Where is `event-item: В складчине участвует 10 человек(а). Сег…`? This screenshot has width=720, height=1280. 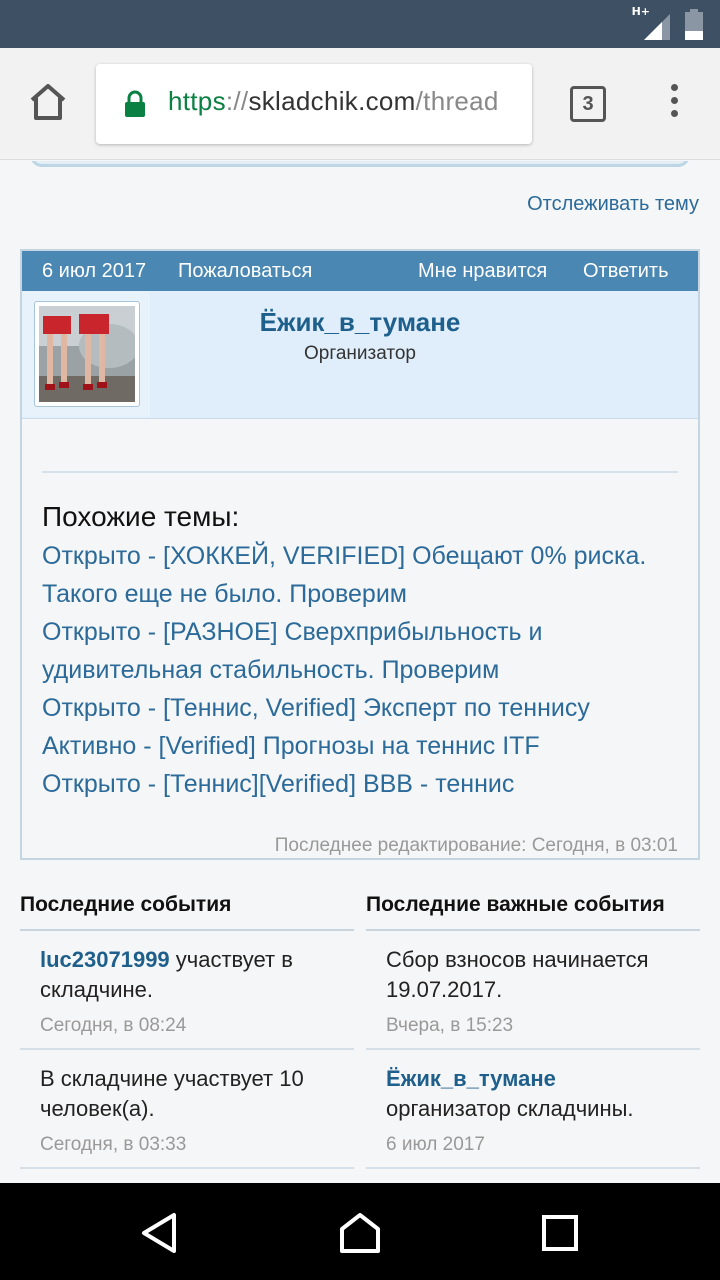 event-item: В складчине участвует 10 человек(а). Сег… is located at coordinates (187, 1109).